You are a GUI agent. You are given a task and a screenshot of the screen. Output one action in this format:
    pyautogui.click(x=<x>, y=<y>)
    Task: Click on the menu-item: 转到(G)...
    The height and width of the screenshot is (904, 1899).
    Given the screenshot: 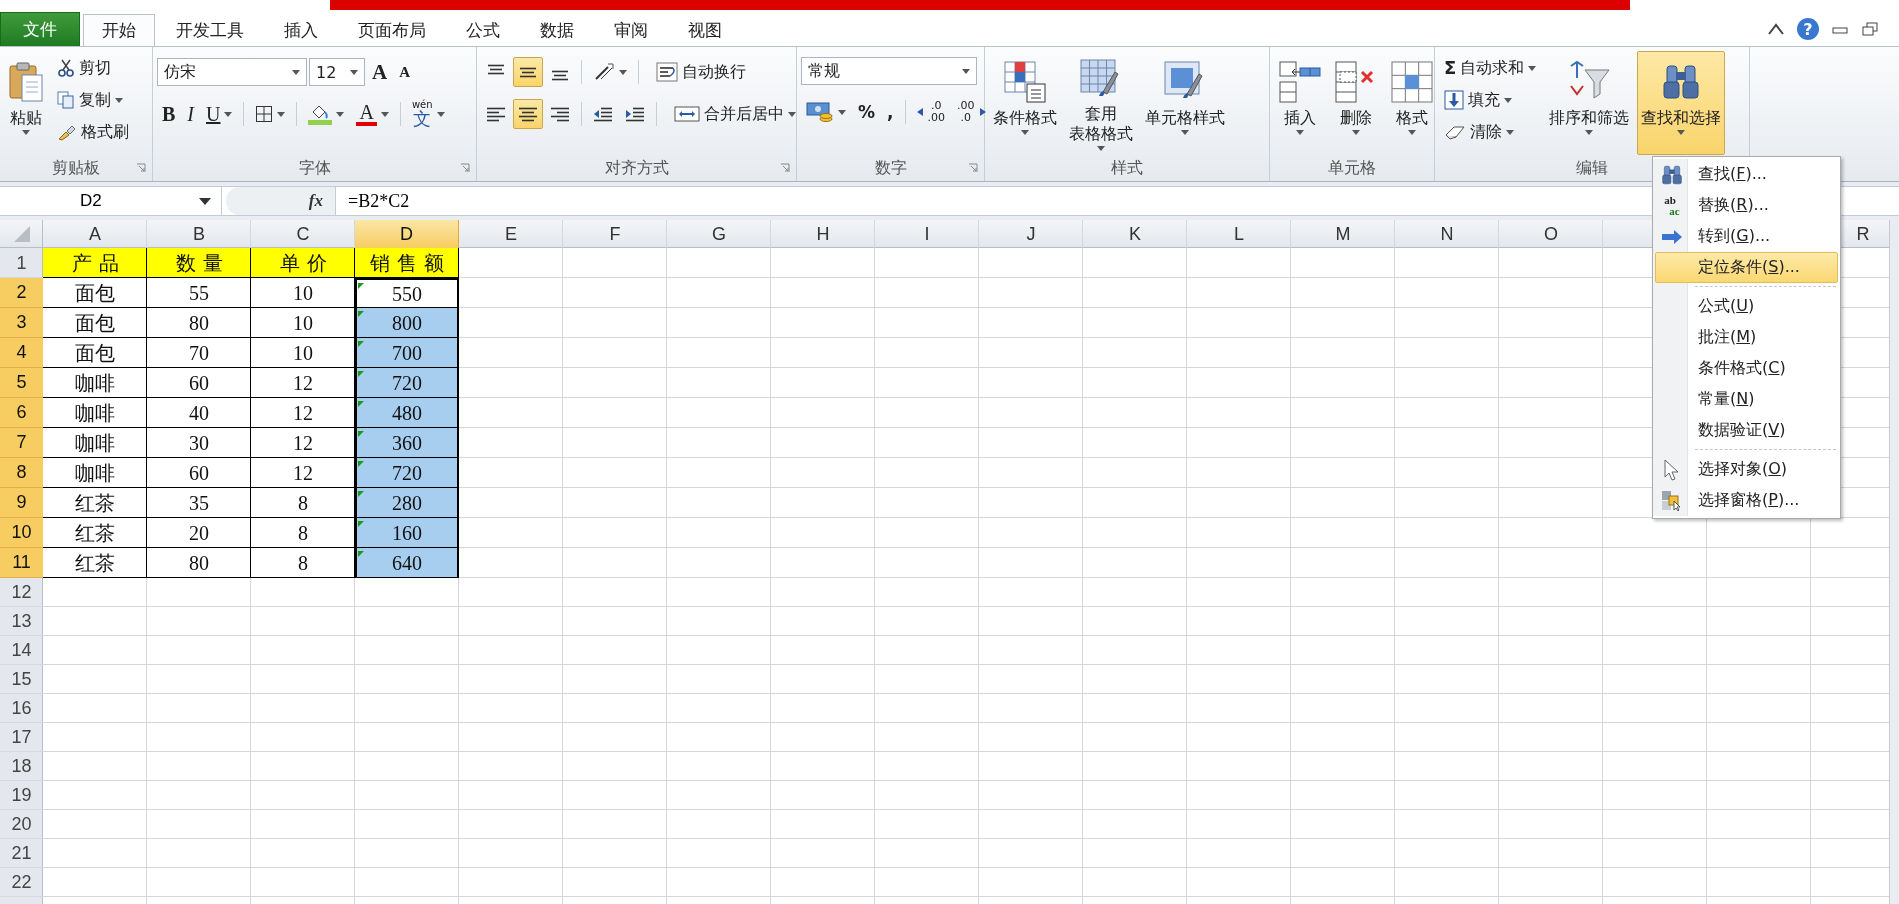 What is the action you would take?
    pyautogui.click(x=1746, y=236)
    